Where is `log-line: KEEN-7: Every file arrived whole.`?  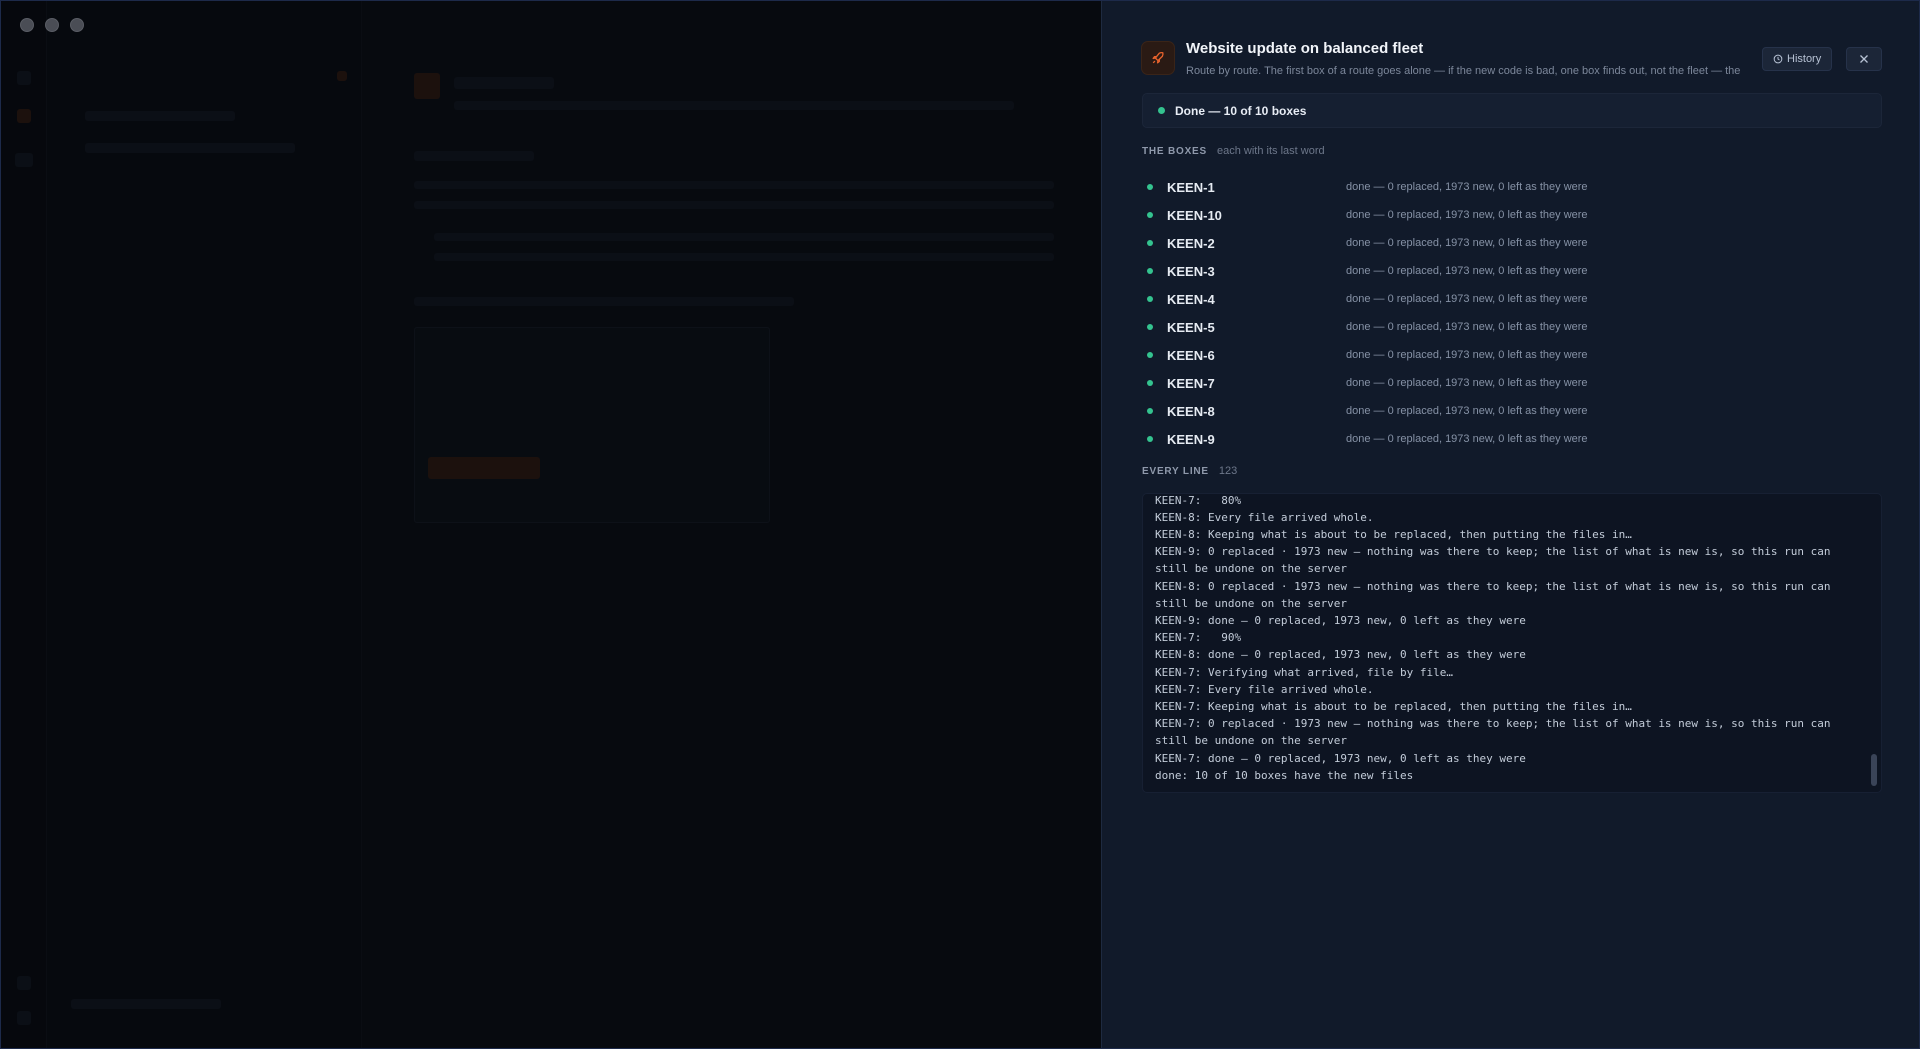 log-line: KEEN-7: Every file arrived whole. is located at coordinates (1264, 689).